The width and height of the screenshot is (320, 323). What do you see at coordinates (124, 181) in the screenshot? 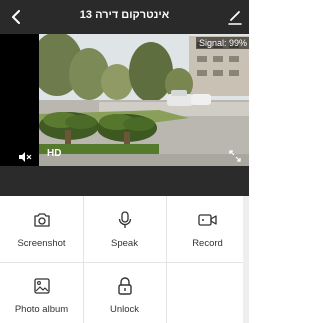
I see `spacer-bar` at bounding box center [124, 181].